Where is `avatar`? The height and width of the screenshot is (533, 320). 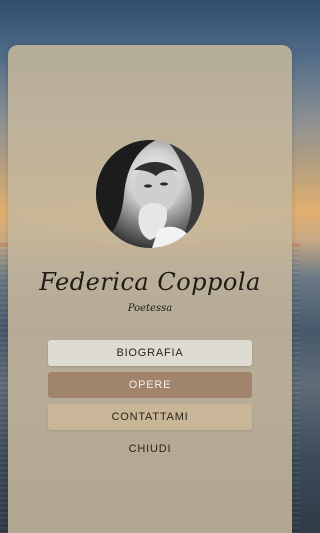 avatar is located at coordinates (150, 194).